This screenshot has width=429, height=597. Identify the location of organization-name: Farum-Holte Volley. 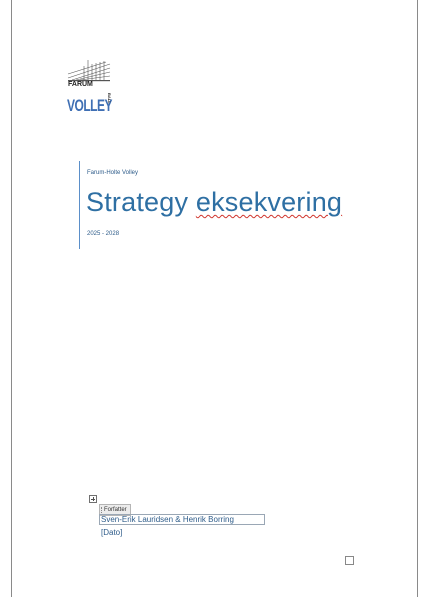
(112, 173).